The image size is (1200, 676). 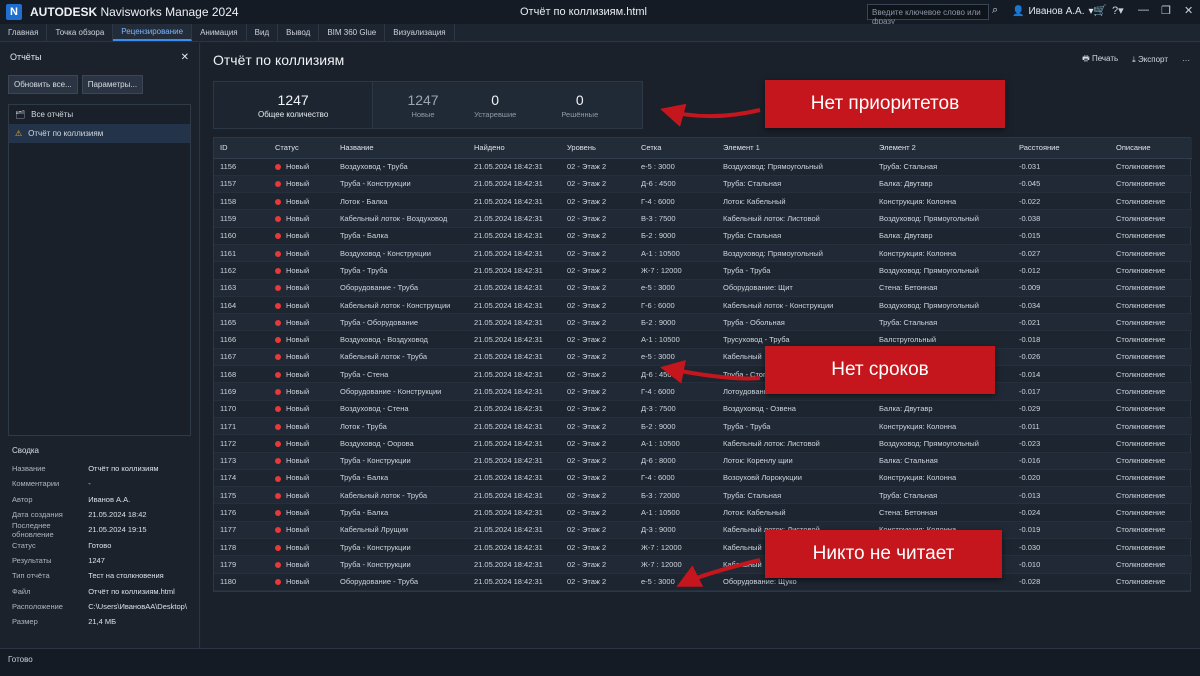 I want to click on table-cell: е-5 : 3000, so click(x=676, y=167).